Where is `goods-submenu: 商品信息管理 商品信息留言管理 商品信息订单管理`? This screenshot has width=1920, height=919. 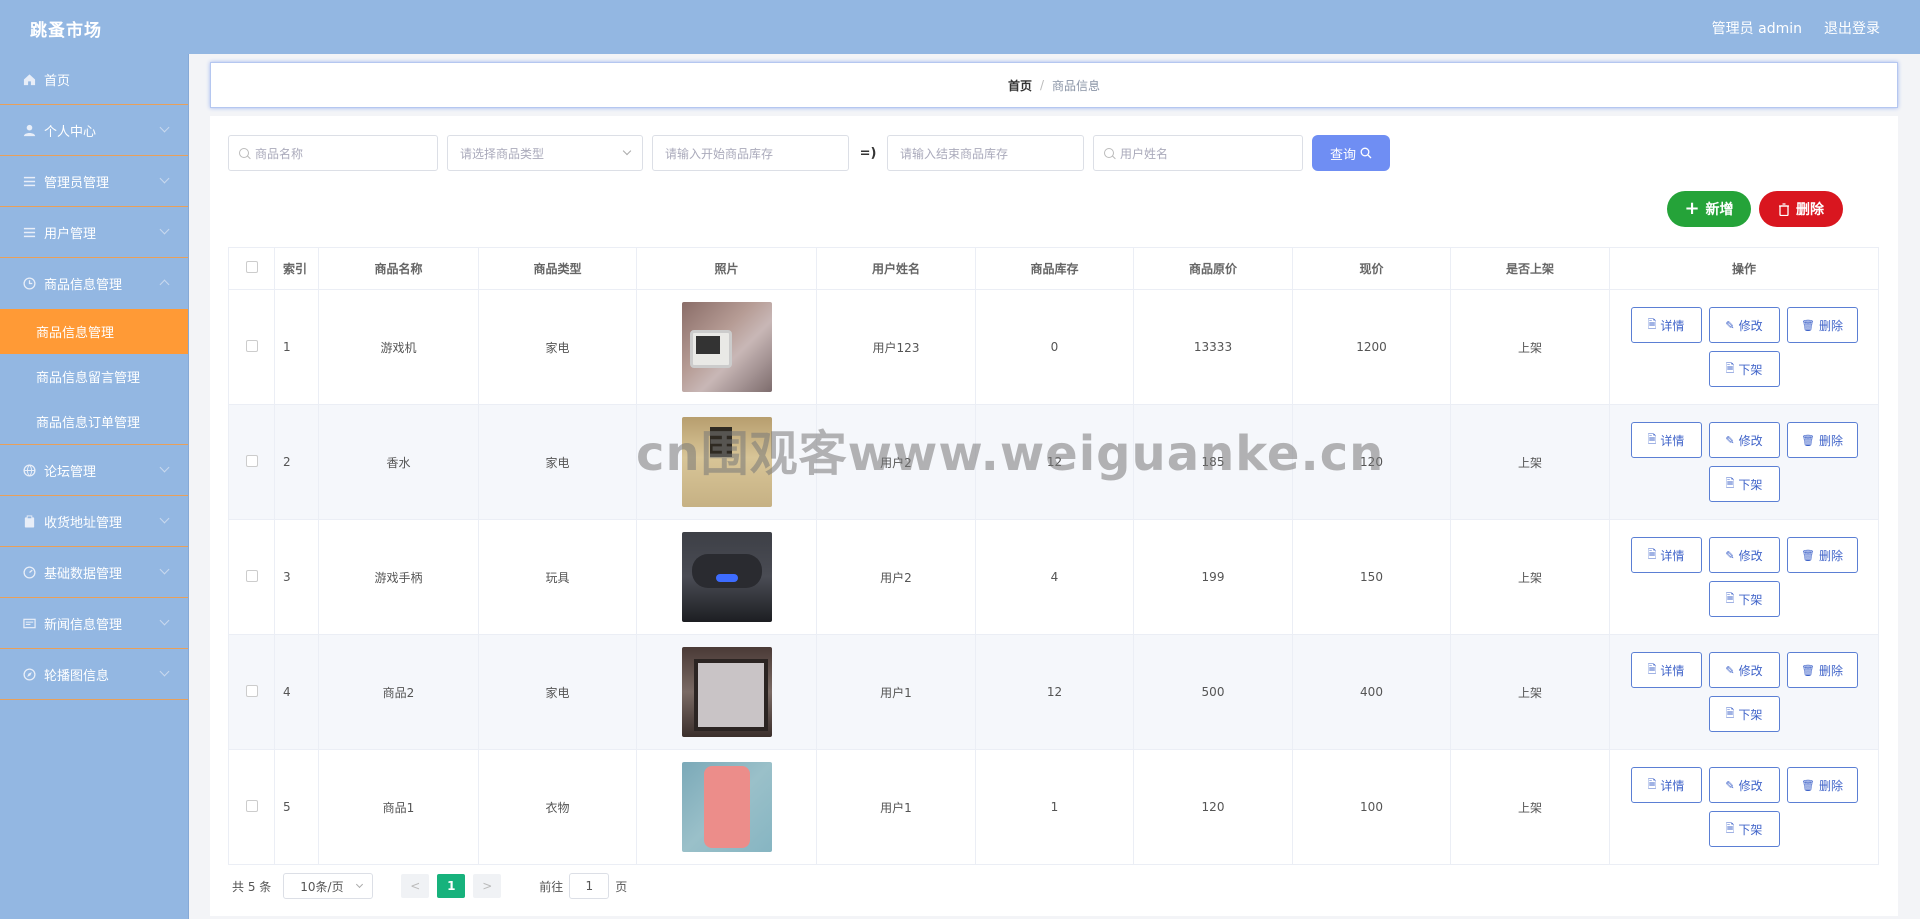 goods-submenu: 商品信息管理 商品信息留言管理 商品信息订单管理 is located at coordinates (94, 377).